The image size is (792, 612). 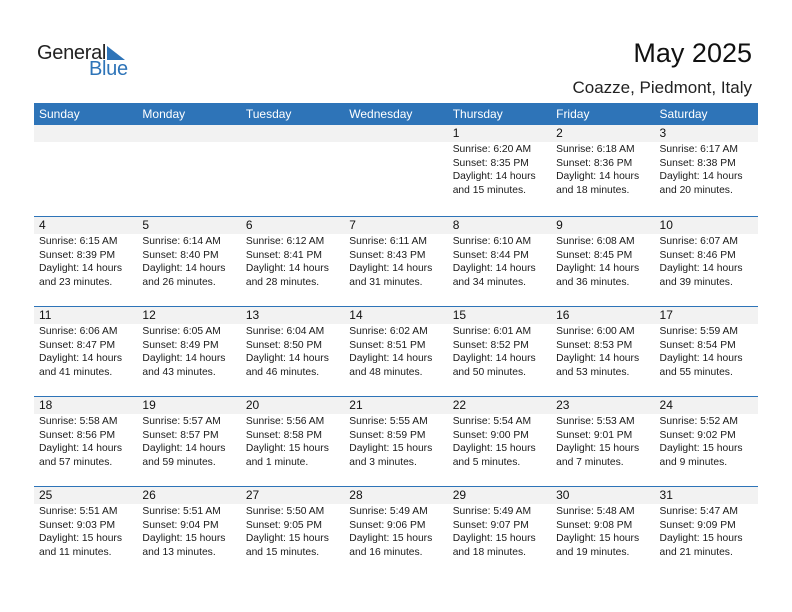 What do you see at coordinates (388, 421) in the screenshot?
I see `sunrise-text: Sunrise: 5:55 AM` at bounding box center [388, 421].